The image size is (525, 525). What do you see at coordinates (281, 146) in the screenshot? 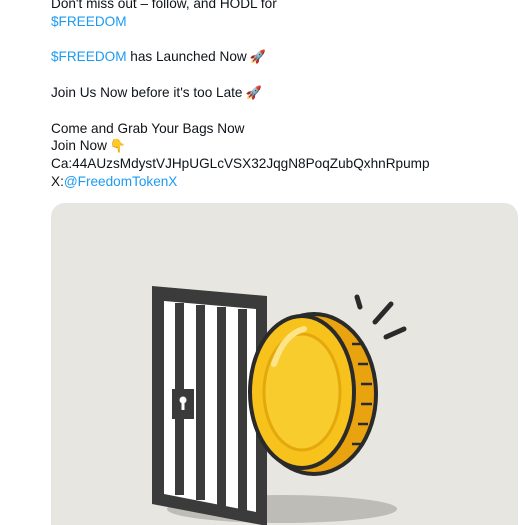
I see `tweet-line-join-now: Join Now 👇` at bounding box center [281, 146].